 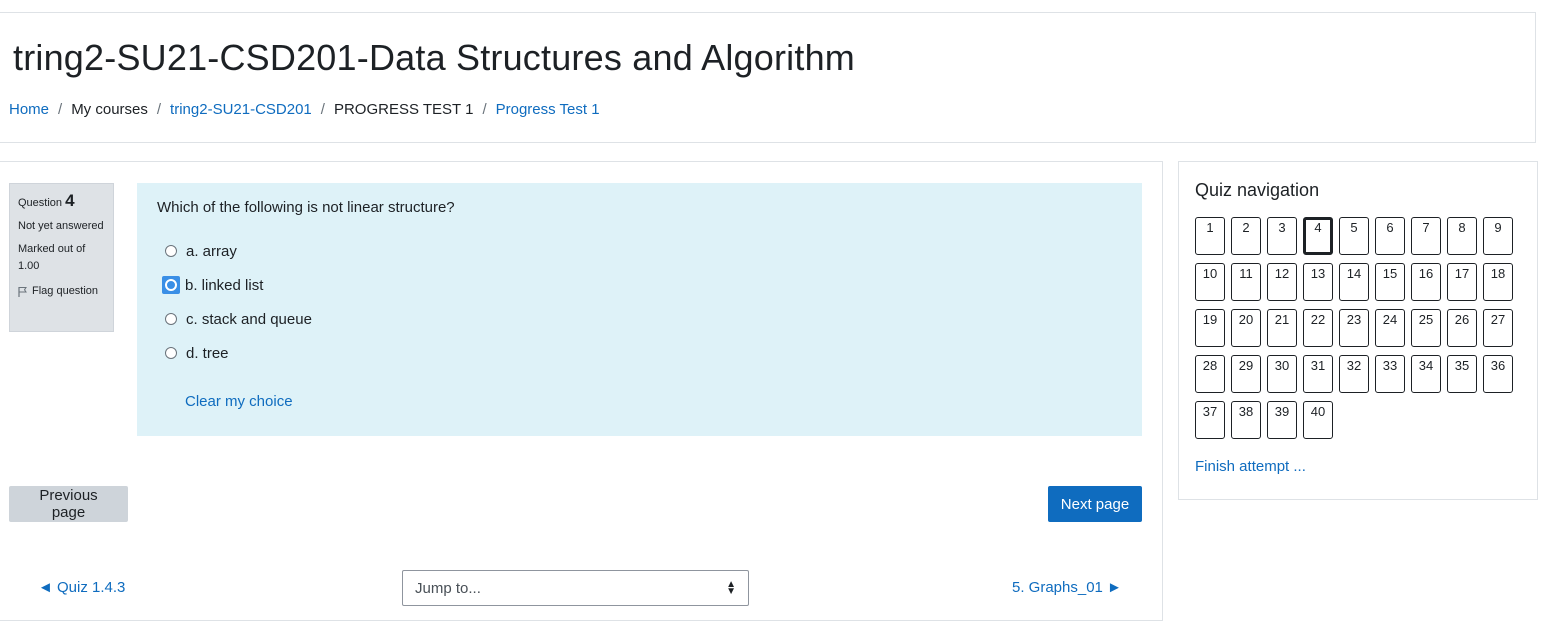 What do you see at coordinates (1390, 374) in the screenshot?
I see `quiz-nav-button-33: 33` at bounding box center [1390, 374].